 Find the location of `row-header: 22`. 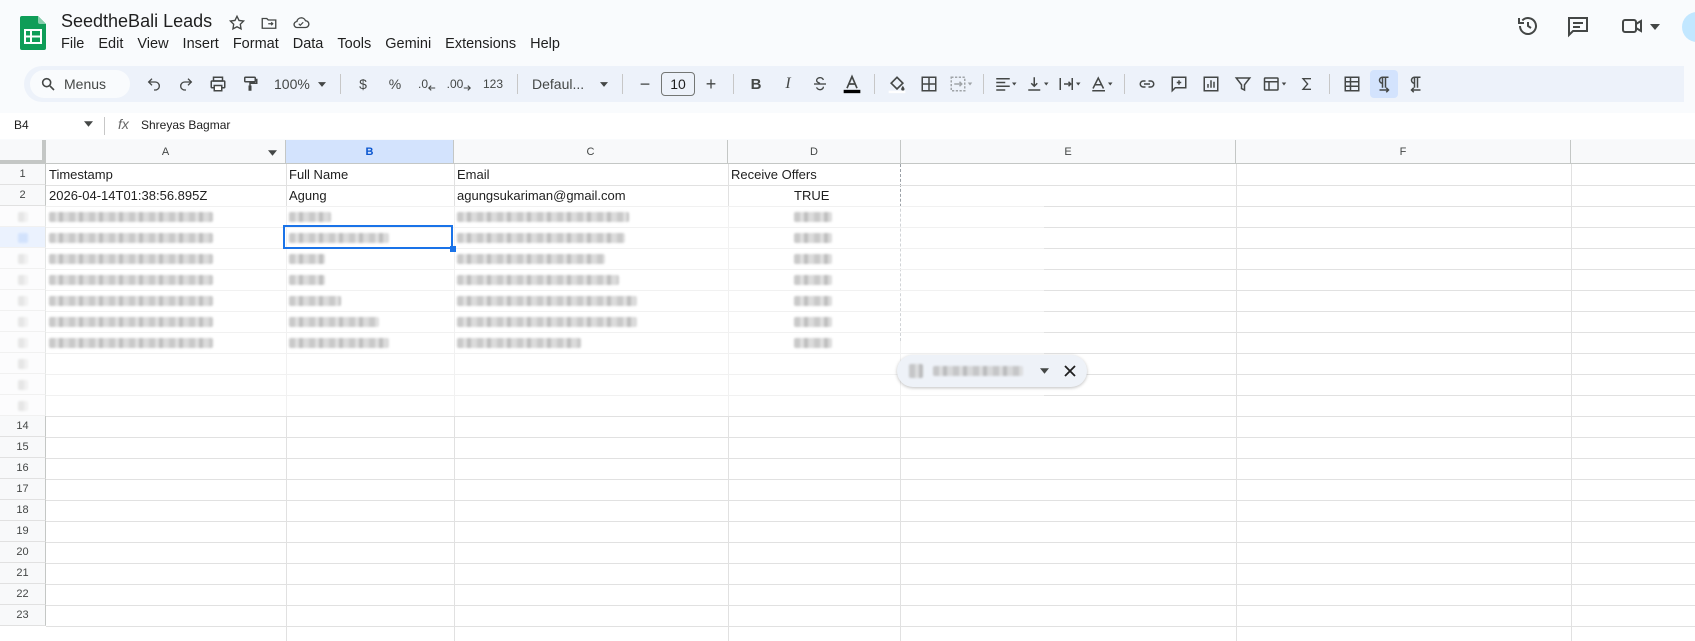

row-header: 22 is located at coordinates (23, 594).